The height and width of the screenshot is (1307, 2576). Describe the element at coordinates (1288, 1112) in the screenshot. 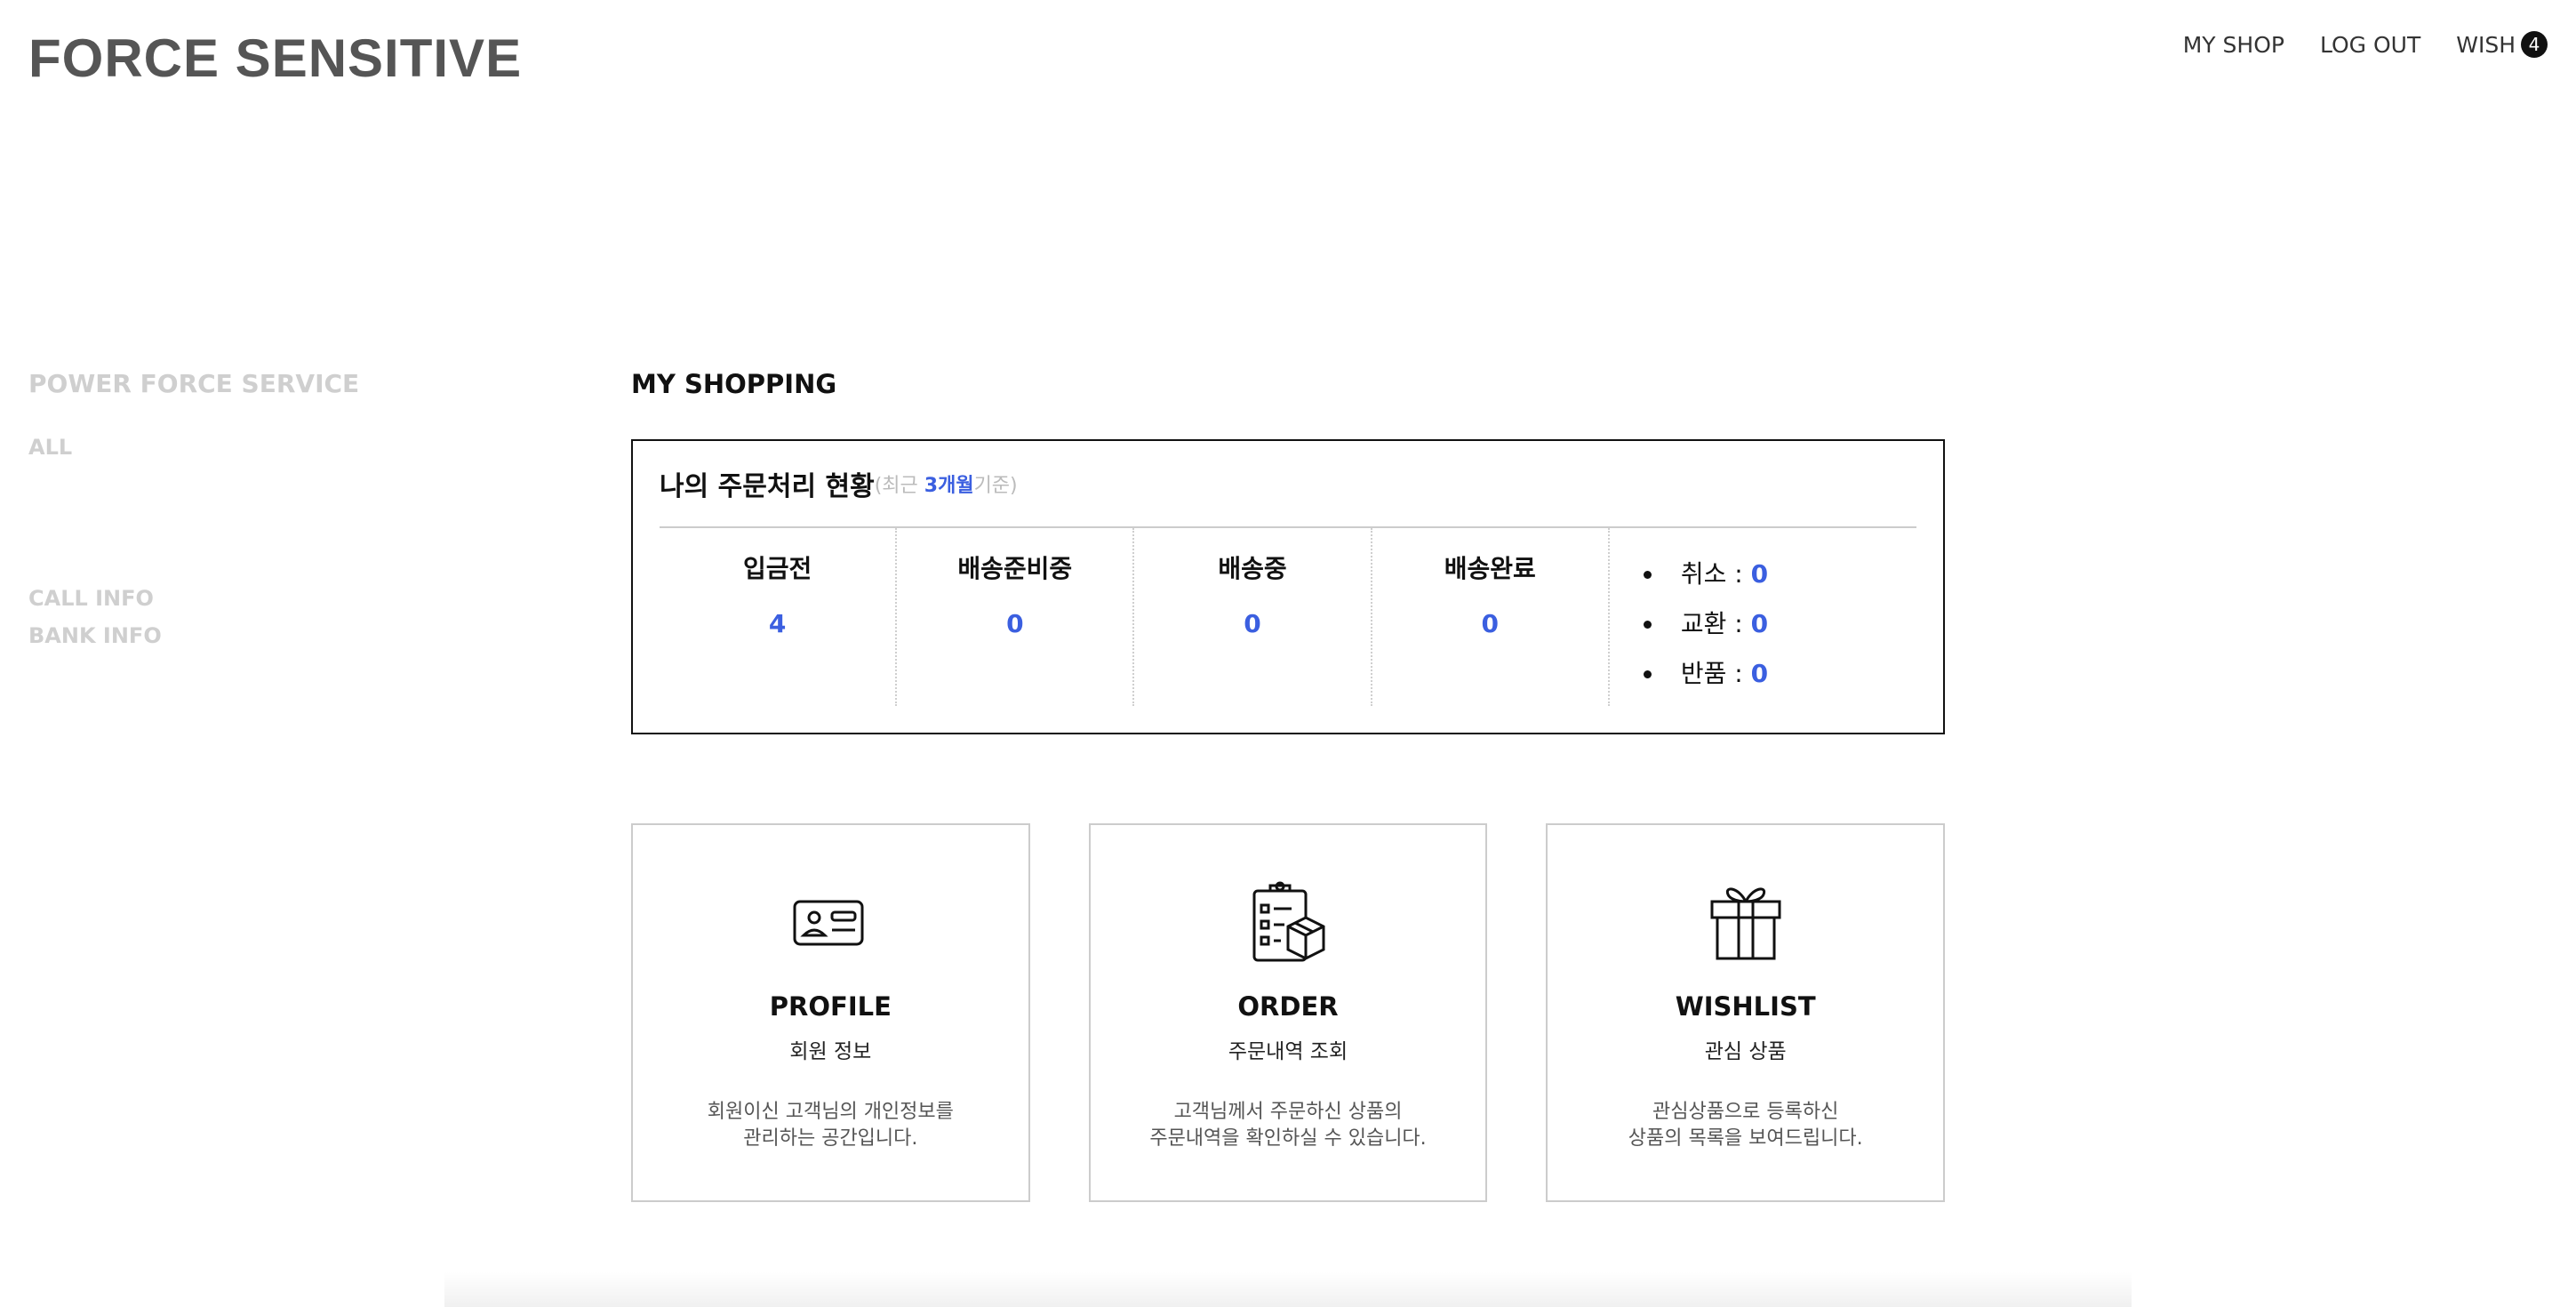

I see `card-desc-line: 고객님께서 주문하신 상품의` at that location.